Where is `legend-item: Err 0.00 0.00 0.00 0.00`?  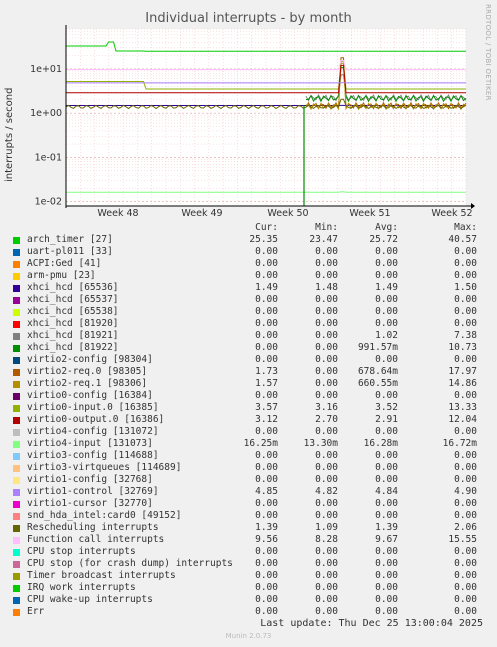
legend-item: Err 0.00 0.00 0.00 0.00 is located at coordinates (253, 612).